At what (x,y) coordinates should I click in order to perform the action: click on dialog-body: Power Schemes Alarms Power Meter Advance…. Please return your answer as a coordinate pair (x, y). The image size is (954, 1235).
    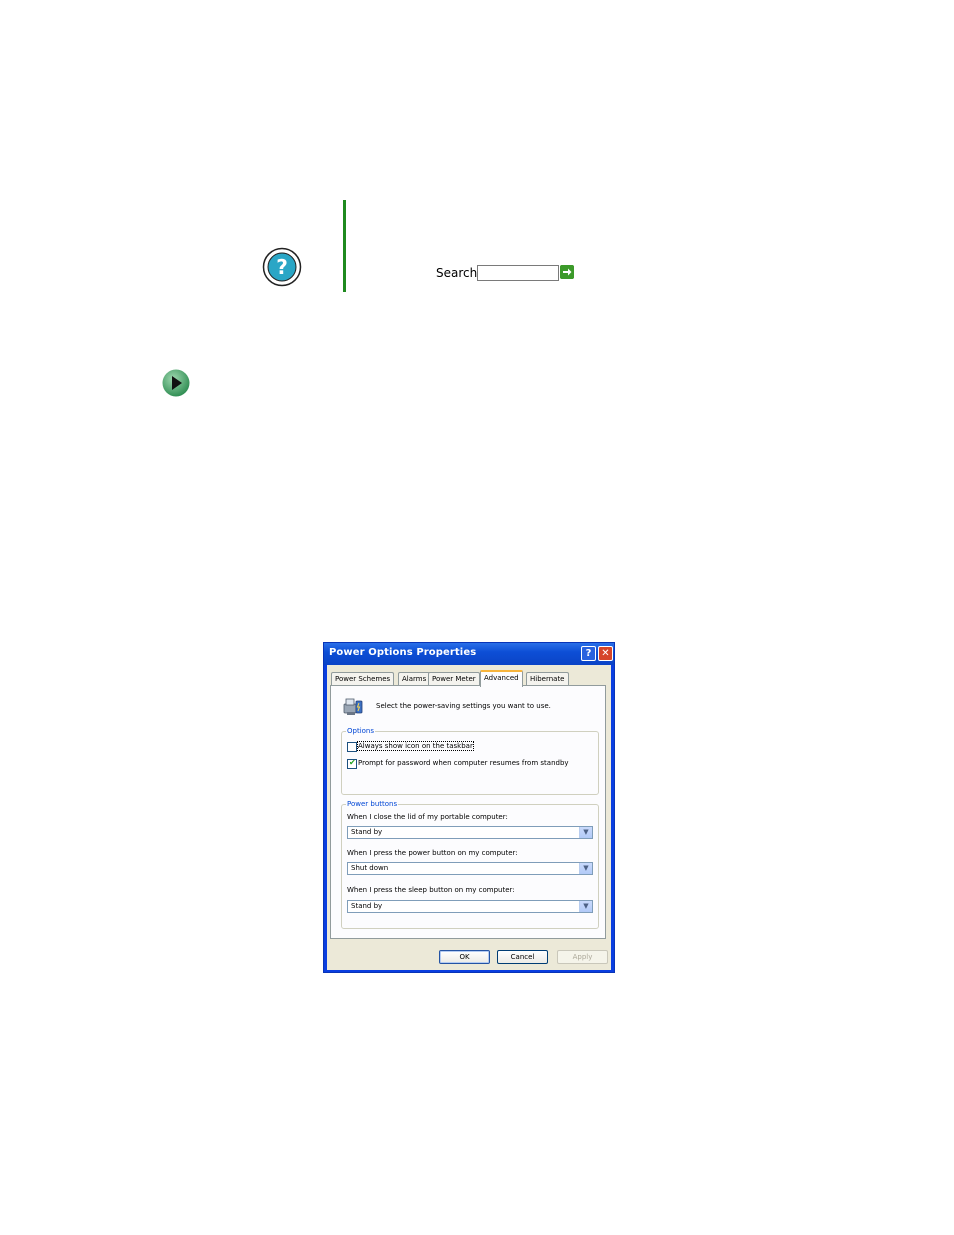
    Looking at the image, I should click on (469, 817).